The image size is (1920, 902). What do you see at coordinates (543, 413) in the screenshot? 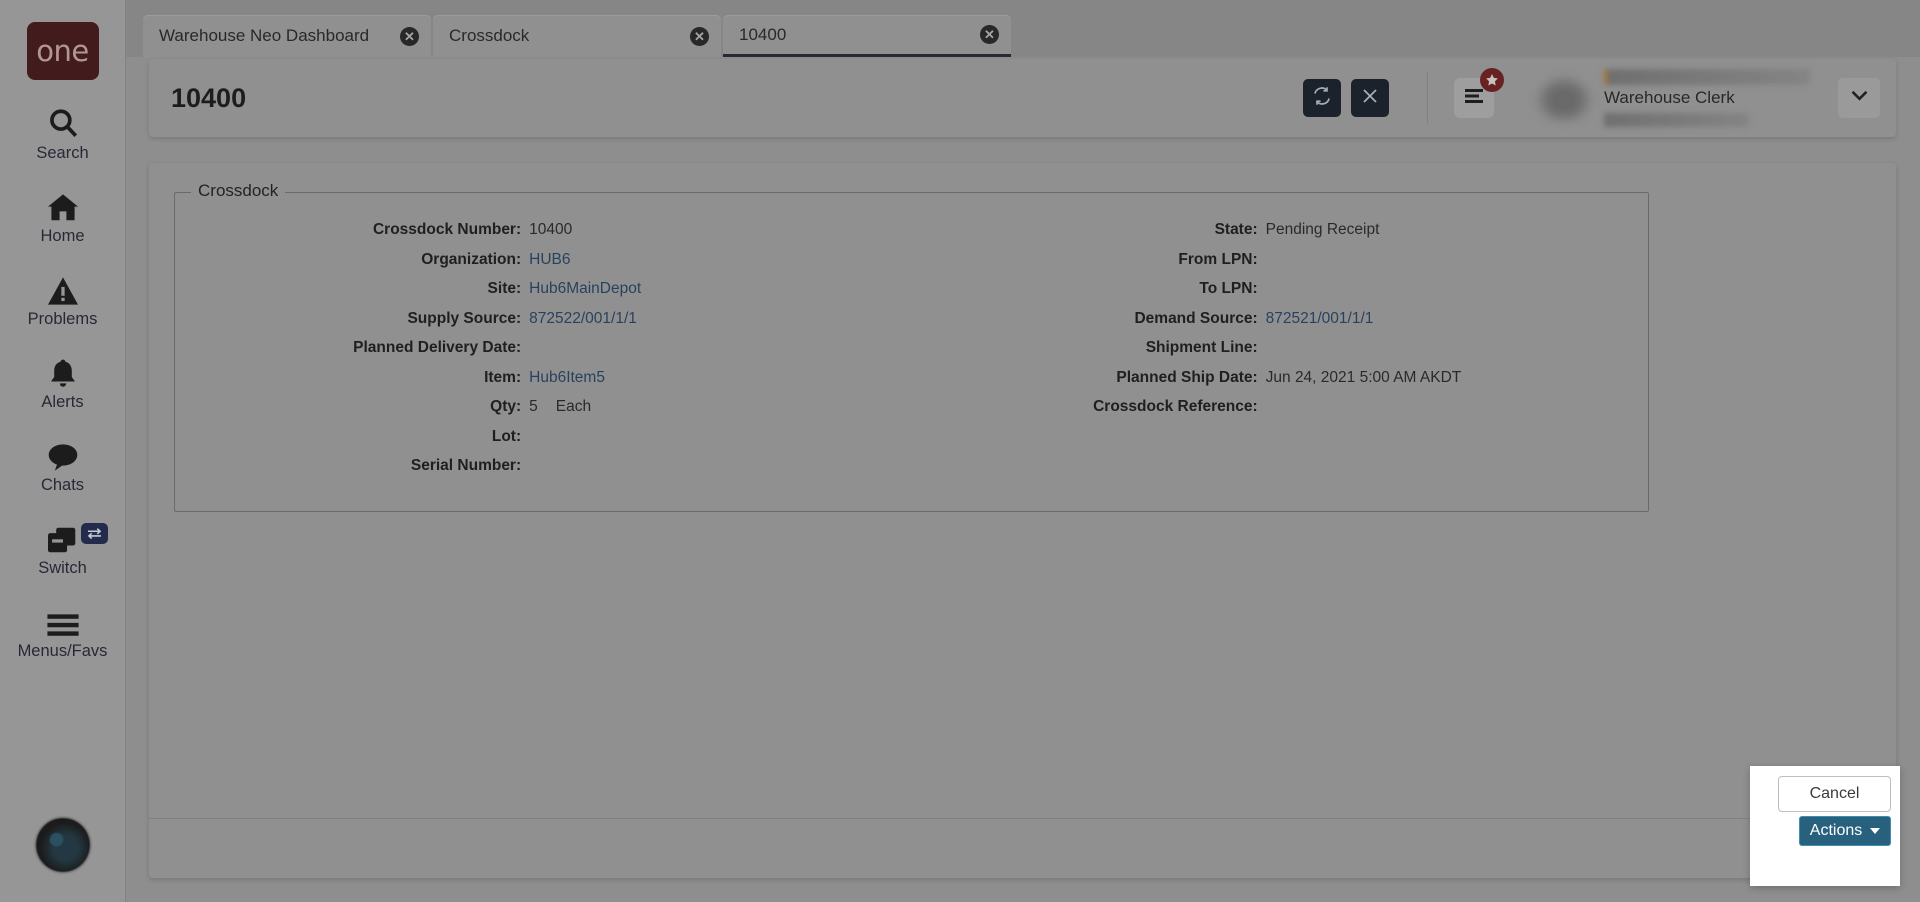
I see `field-qty: Qty: 5 Each` at bounding box center [543, 413].